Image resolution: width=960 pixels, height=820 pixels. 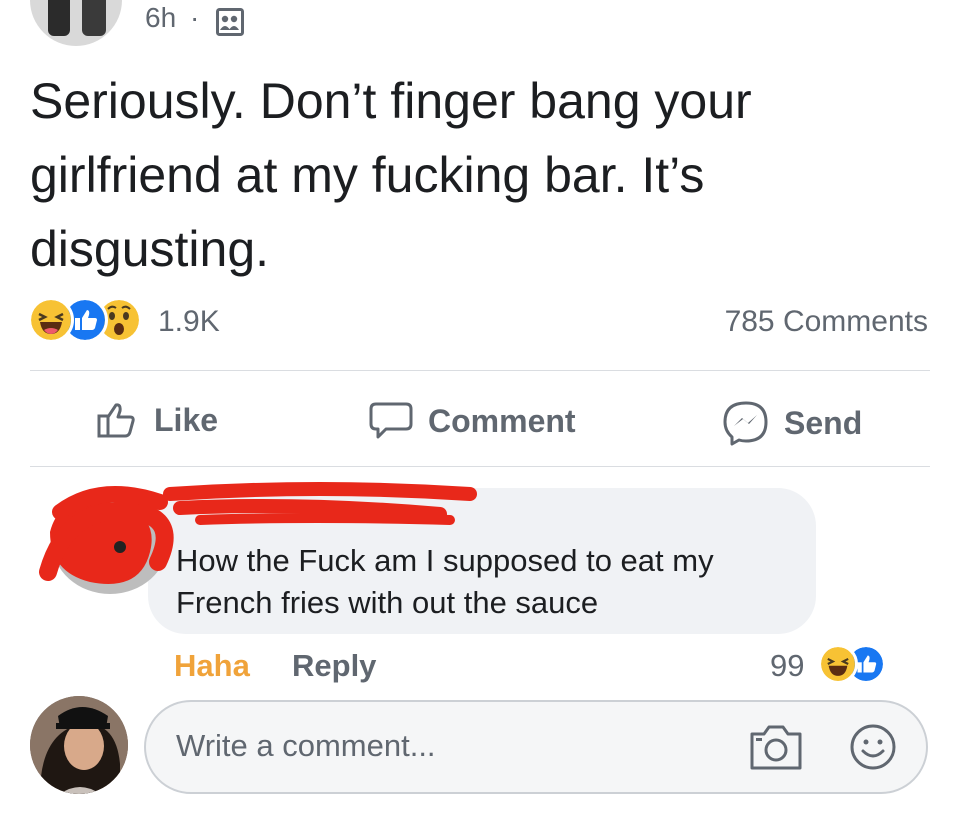 I want to click on comment-label: Comment, so click(x=502, y=420).